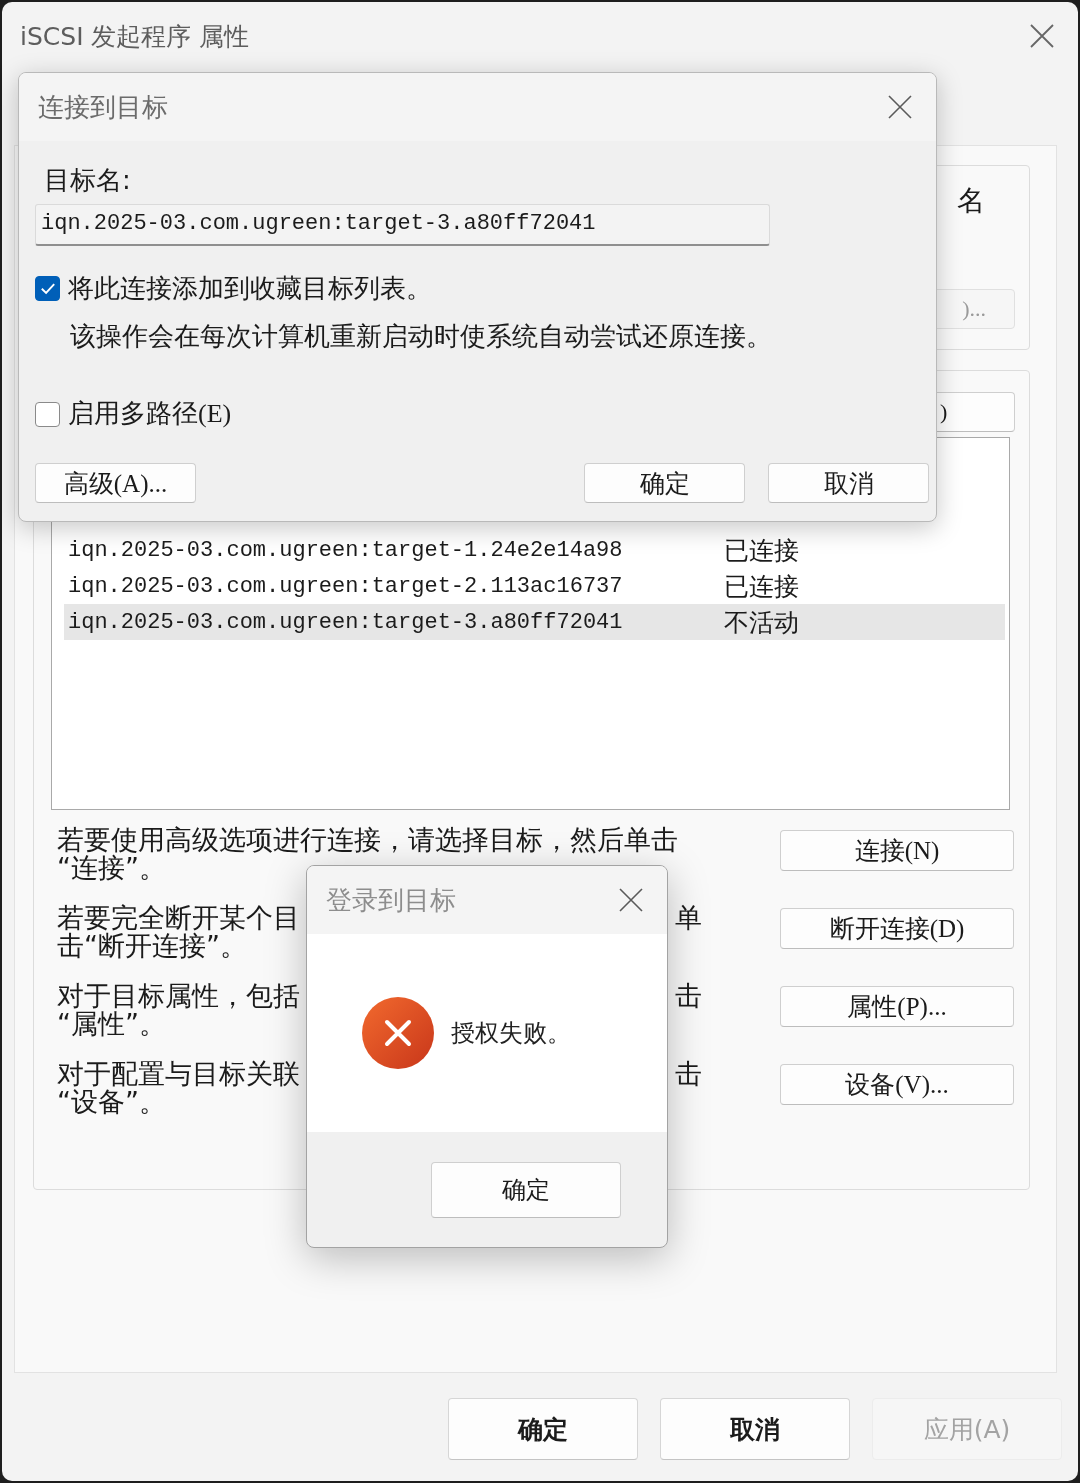  I want to click on option-description: 该操作会在每次计算机重新启动时使系统自动尝试还原连接。, so click(421, 336).